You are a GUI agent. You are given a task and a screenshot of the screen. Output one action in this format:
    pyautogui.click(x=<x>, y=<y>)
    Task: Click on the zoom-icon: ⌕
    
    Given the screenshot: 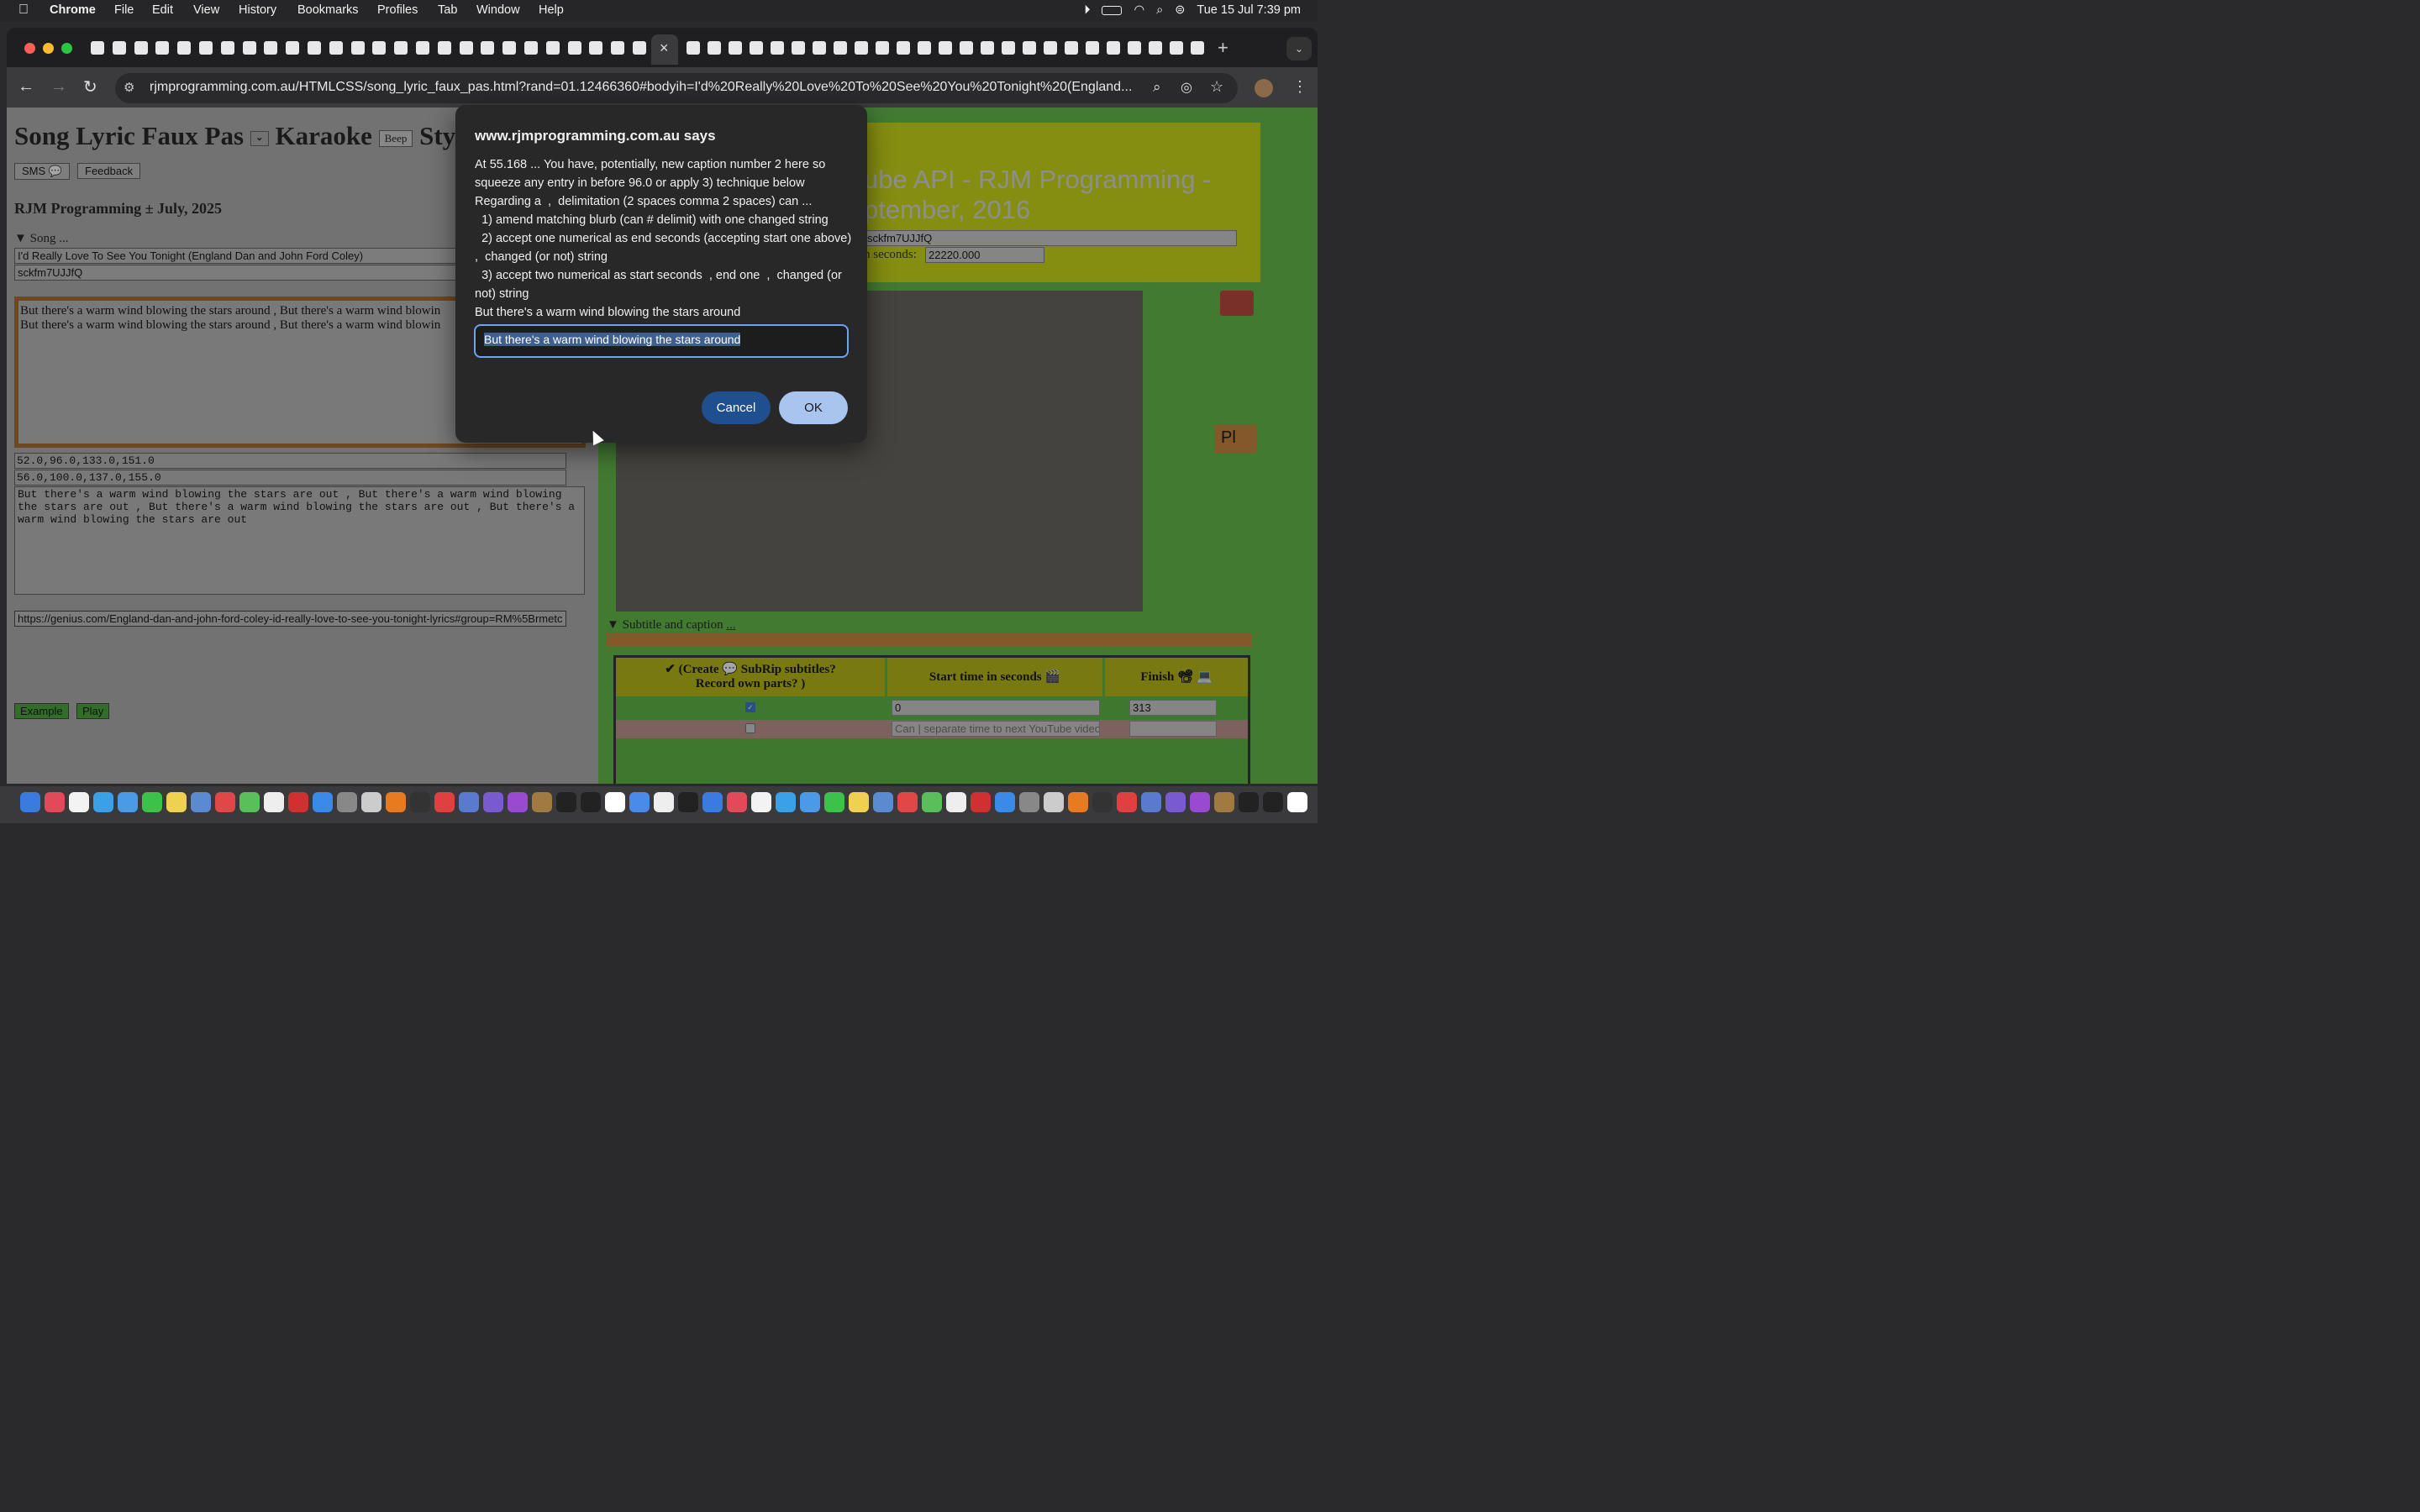 What is the action you would take?
    pyautogui.click(x=1157, y=87)
    